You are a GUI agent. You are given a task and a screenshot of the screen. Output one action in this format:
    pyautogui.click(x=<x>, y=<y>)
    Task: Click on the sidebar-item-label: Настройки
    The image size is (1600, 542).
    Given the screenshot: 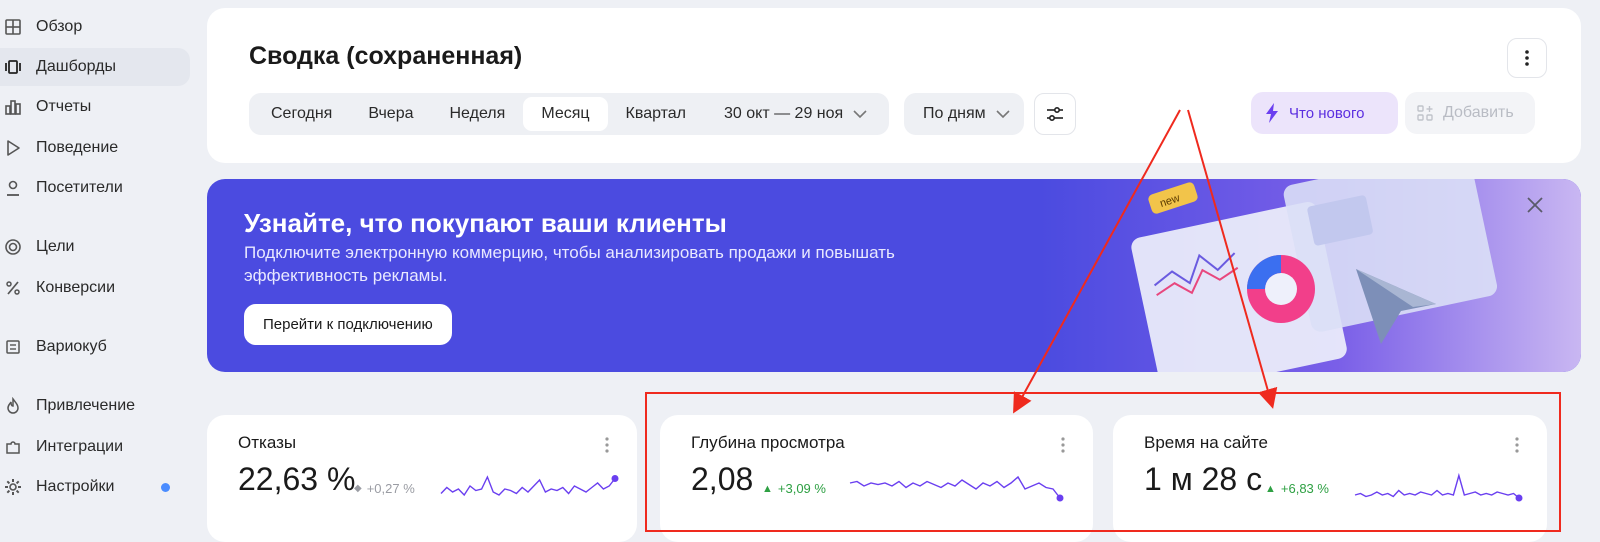 What is the action you would take?
    pyautogui.click(x=75, y=486)
    